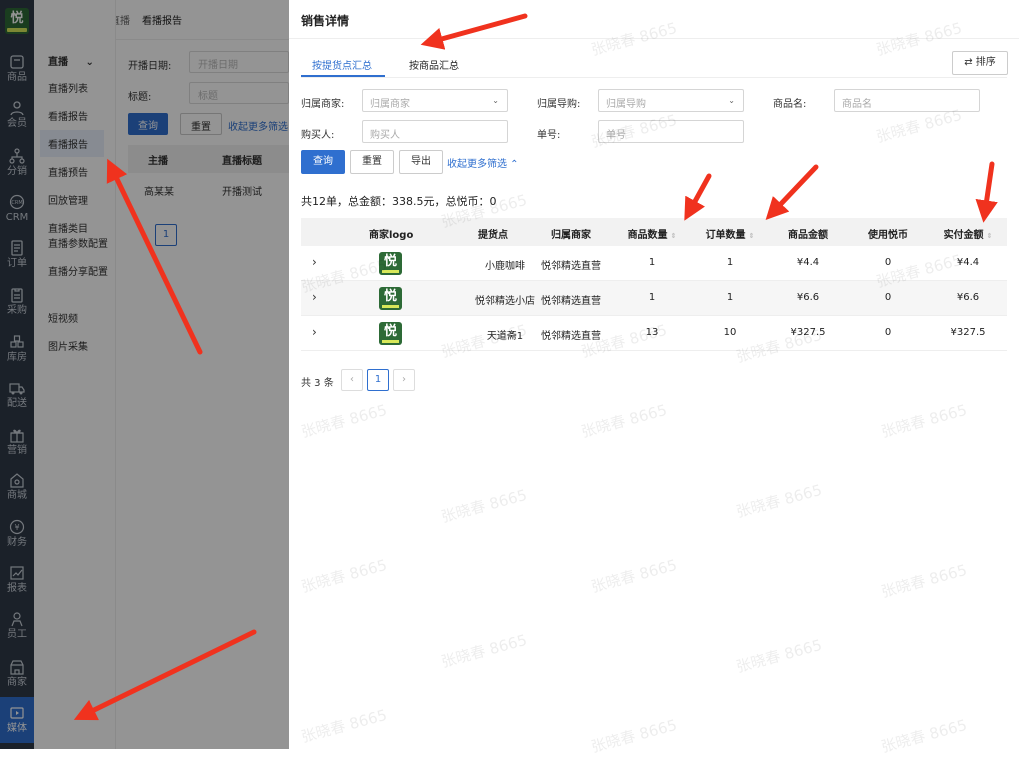 The image size is (1019, 757). What do you see at coordinates (730, 233) in the screenshot?
I see `col-order-count: 订单数量 ⇕` at bounding box center [730, 233].